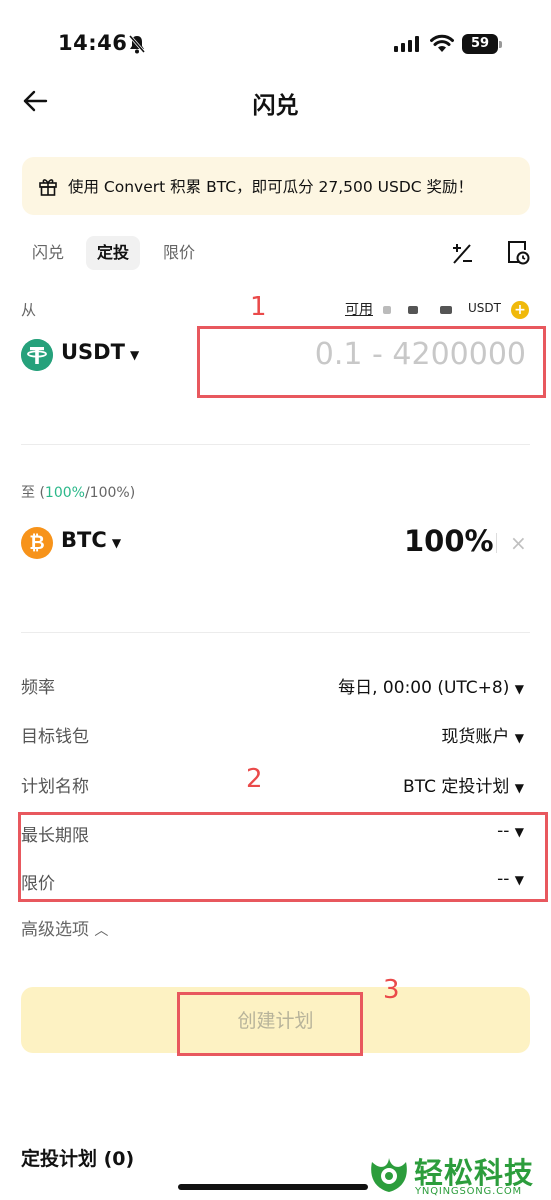 The image size is (551, 1200). I want to click on watermark-logo-icon, so click(389, 1175).